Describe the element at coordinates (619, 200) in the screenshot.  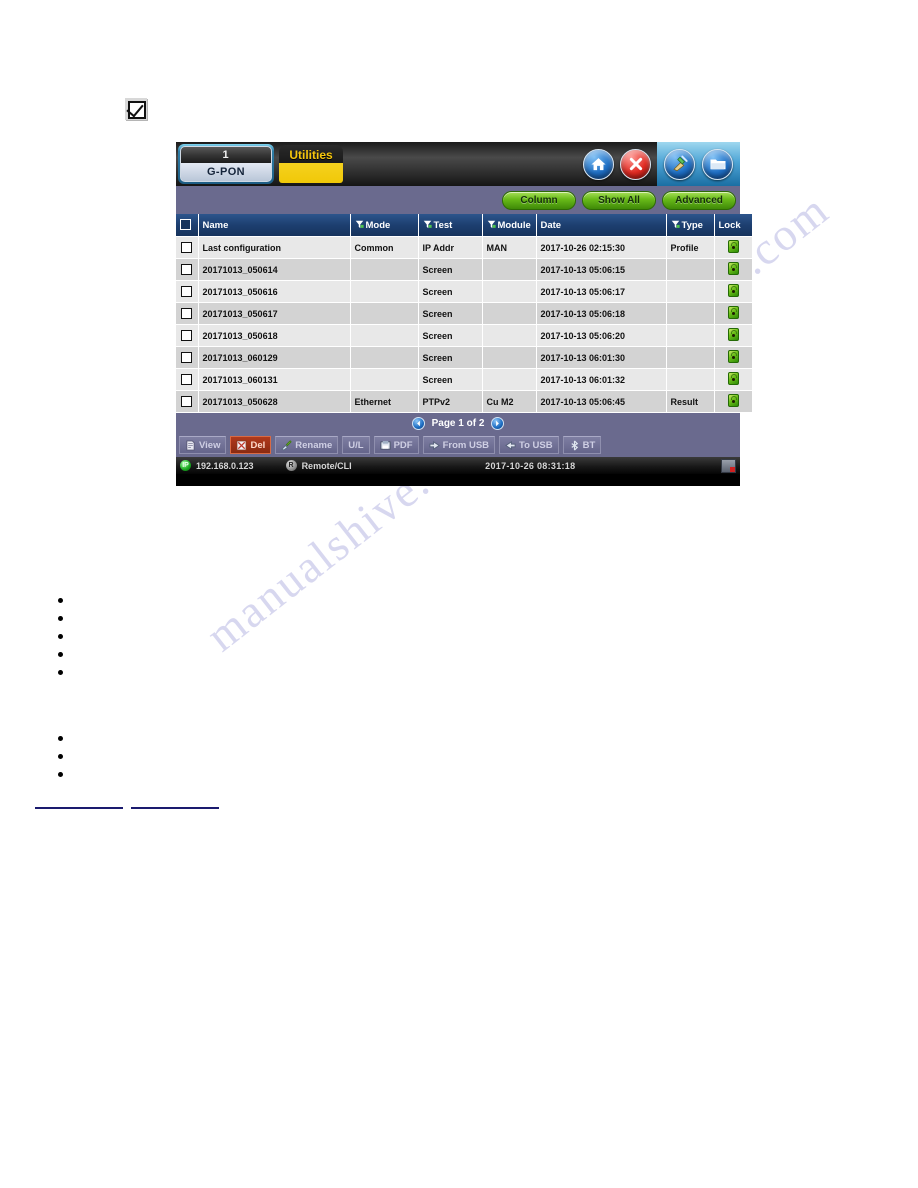
I see `show-all-button: Show All` at that location.